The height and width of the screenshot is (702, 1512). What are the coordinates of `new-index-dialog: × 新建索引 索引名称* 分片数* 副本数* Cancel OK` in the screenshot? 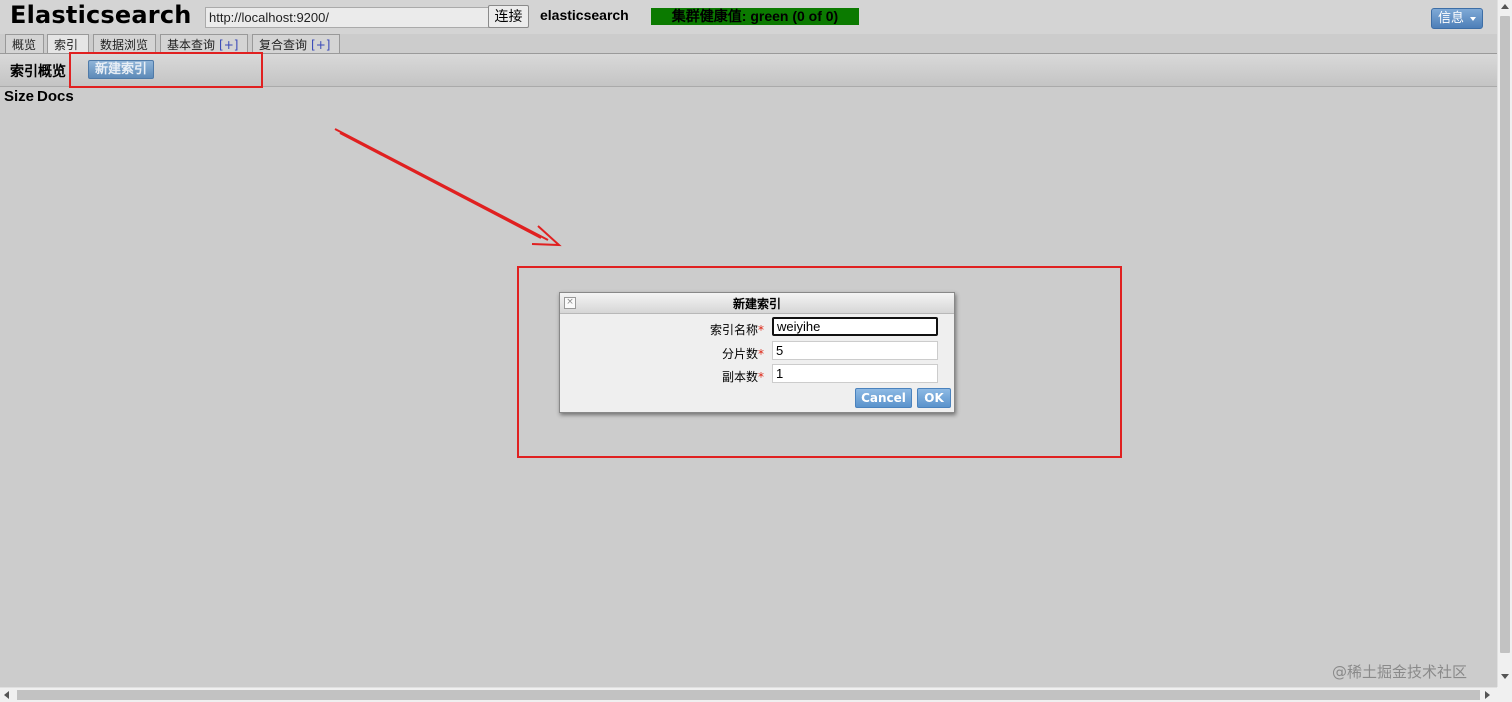 It's located at (757, 352).